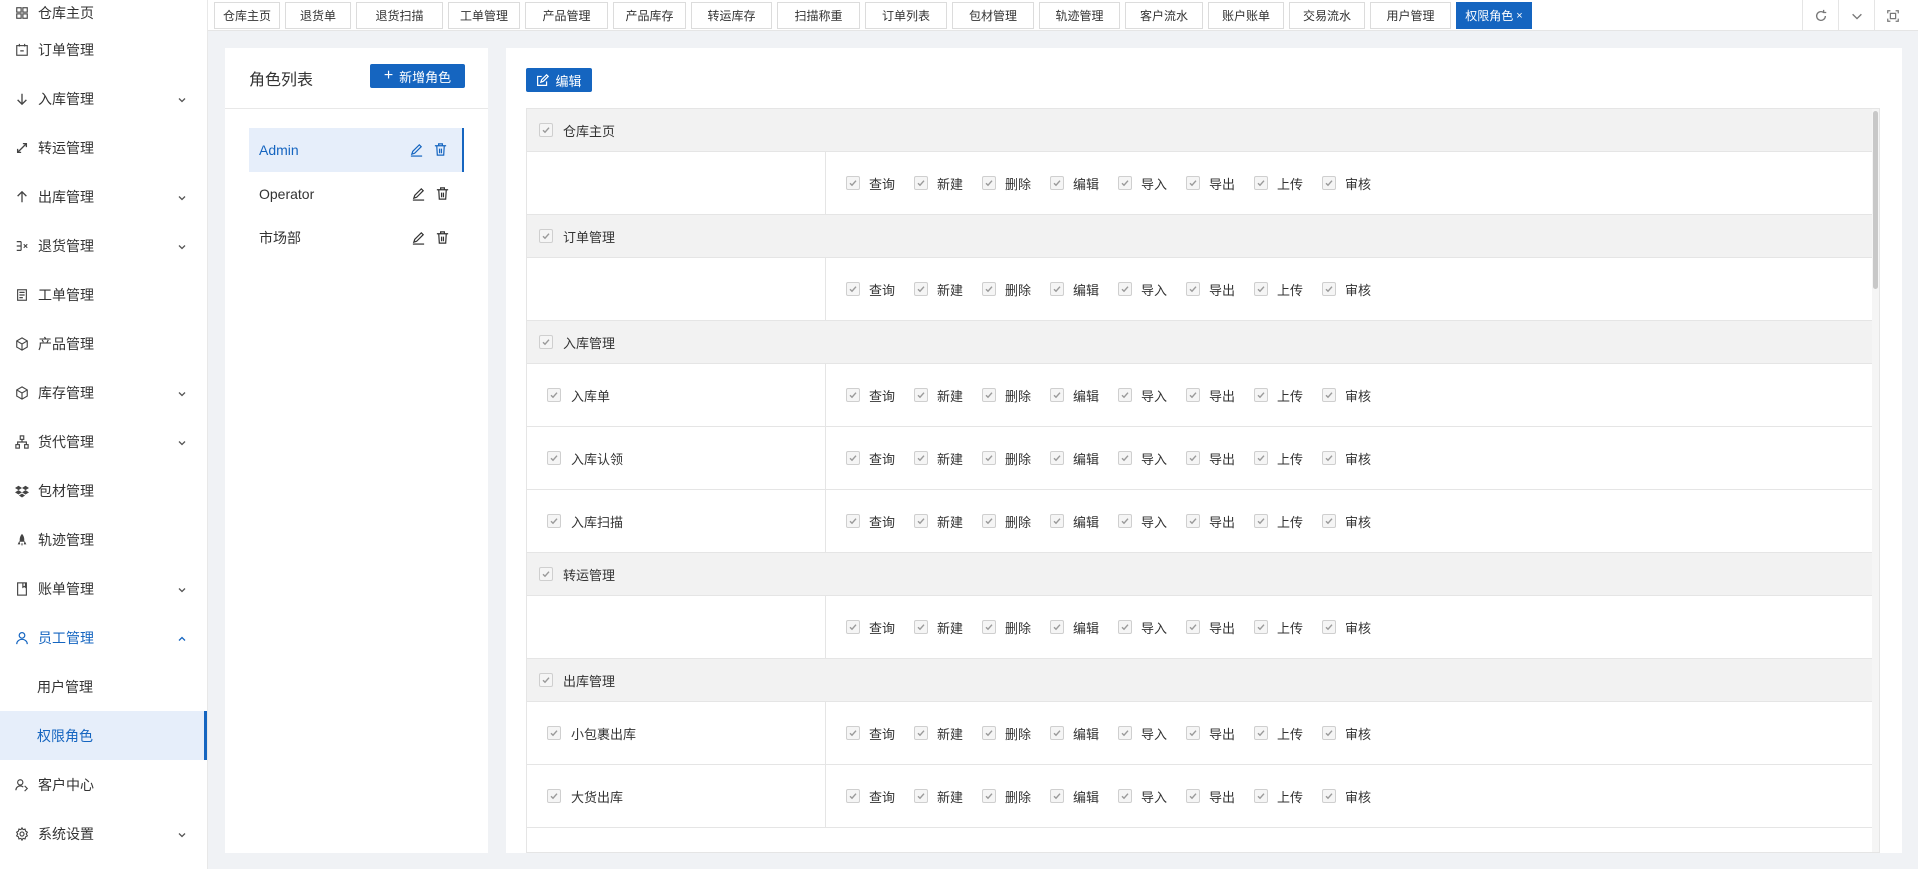  I want to click on tab: 转运库存, so click(731, 15).